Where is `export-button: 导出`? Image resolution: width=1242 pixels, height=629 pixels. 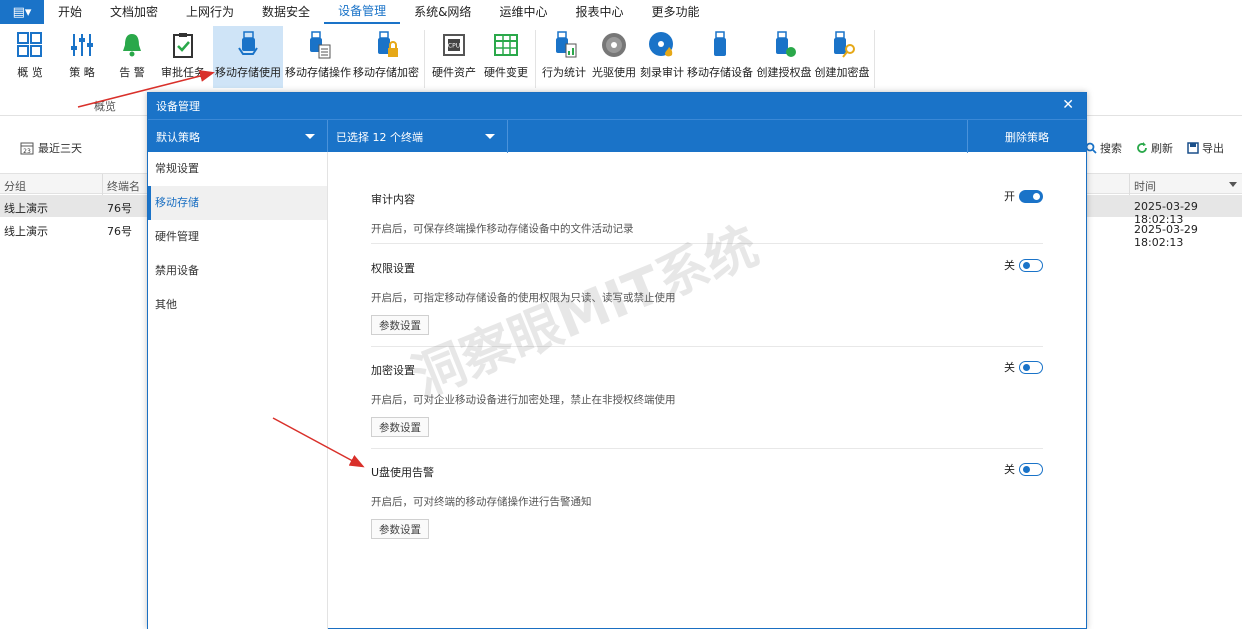 export-button: 导出 is located at coordinates (1205, 148).